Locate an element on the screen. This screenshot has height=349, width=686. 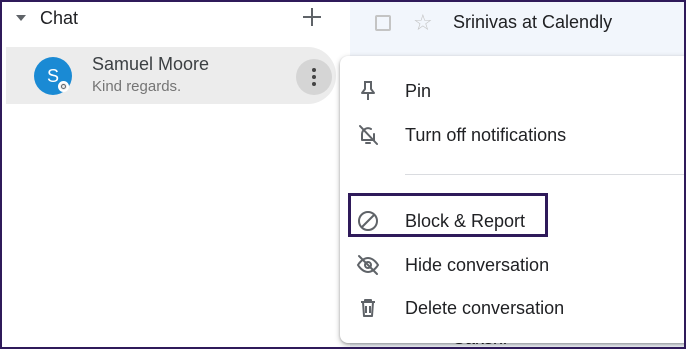
menu-item-turn-off-notifications: Turn off notifications is located at coordinates (512, 135).